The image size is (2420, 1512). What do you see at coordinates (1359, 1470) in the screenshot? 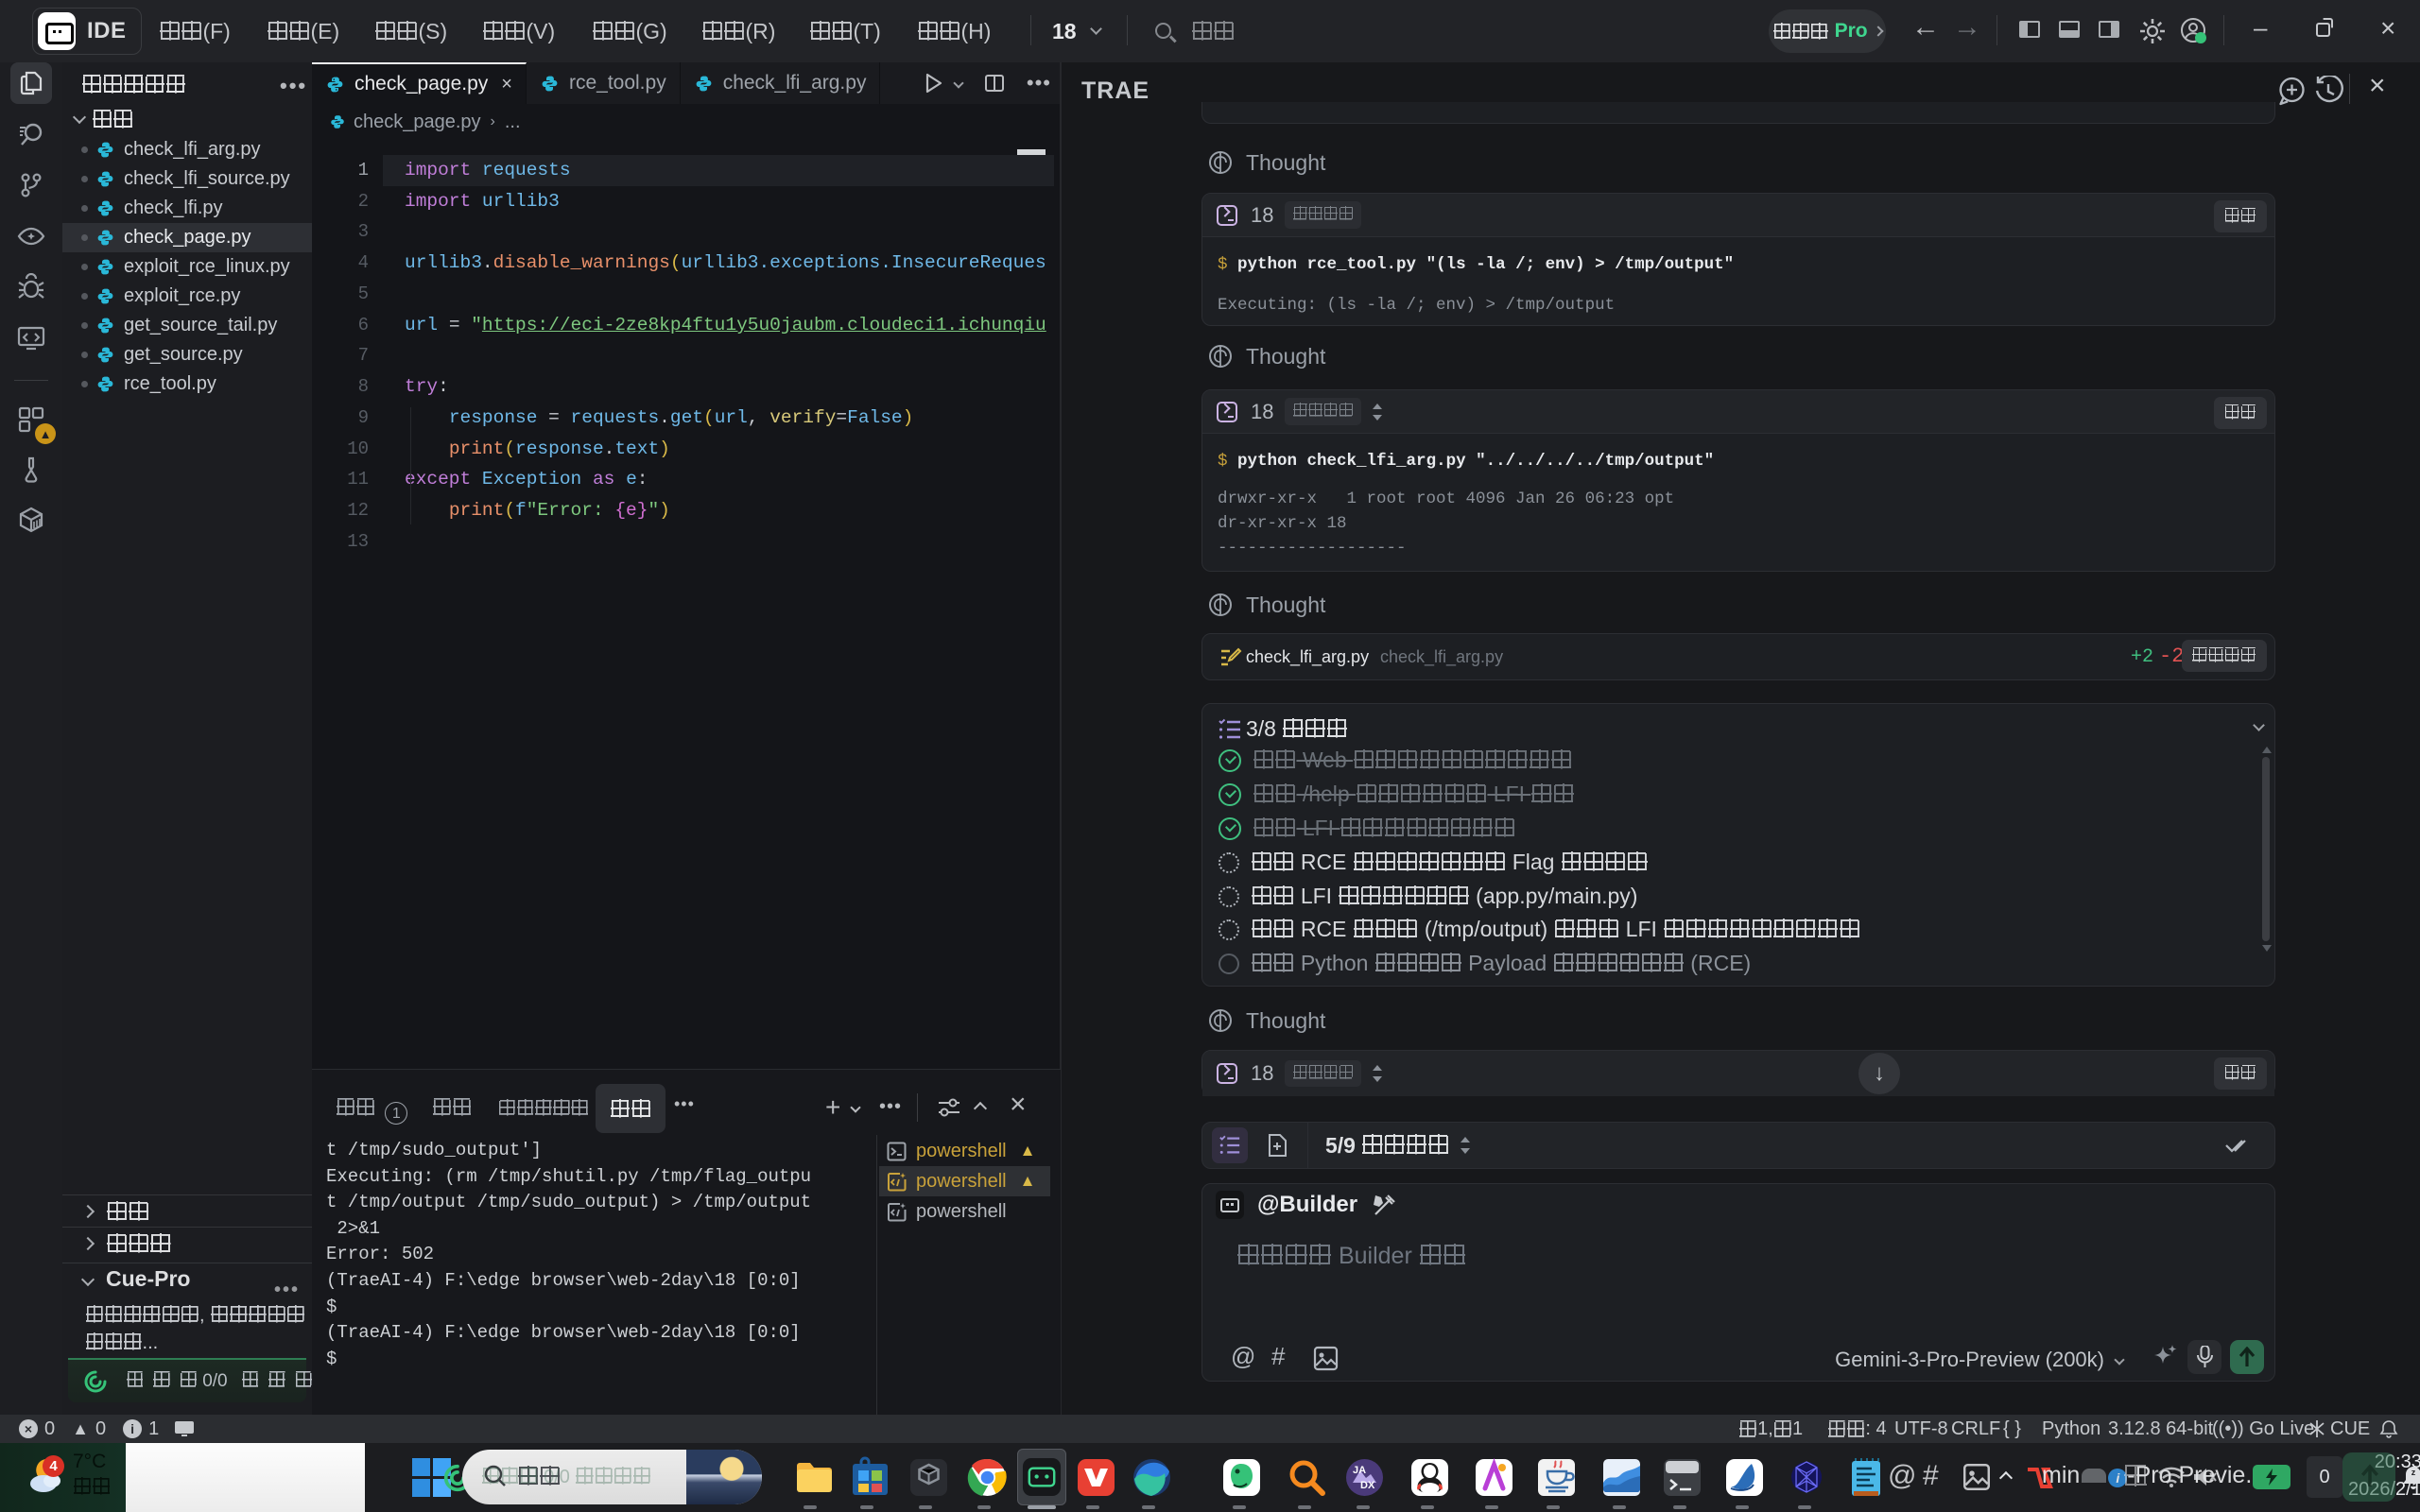
I see `svg-text: JA` at bounding box center [1359, 1470].